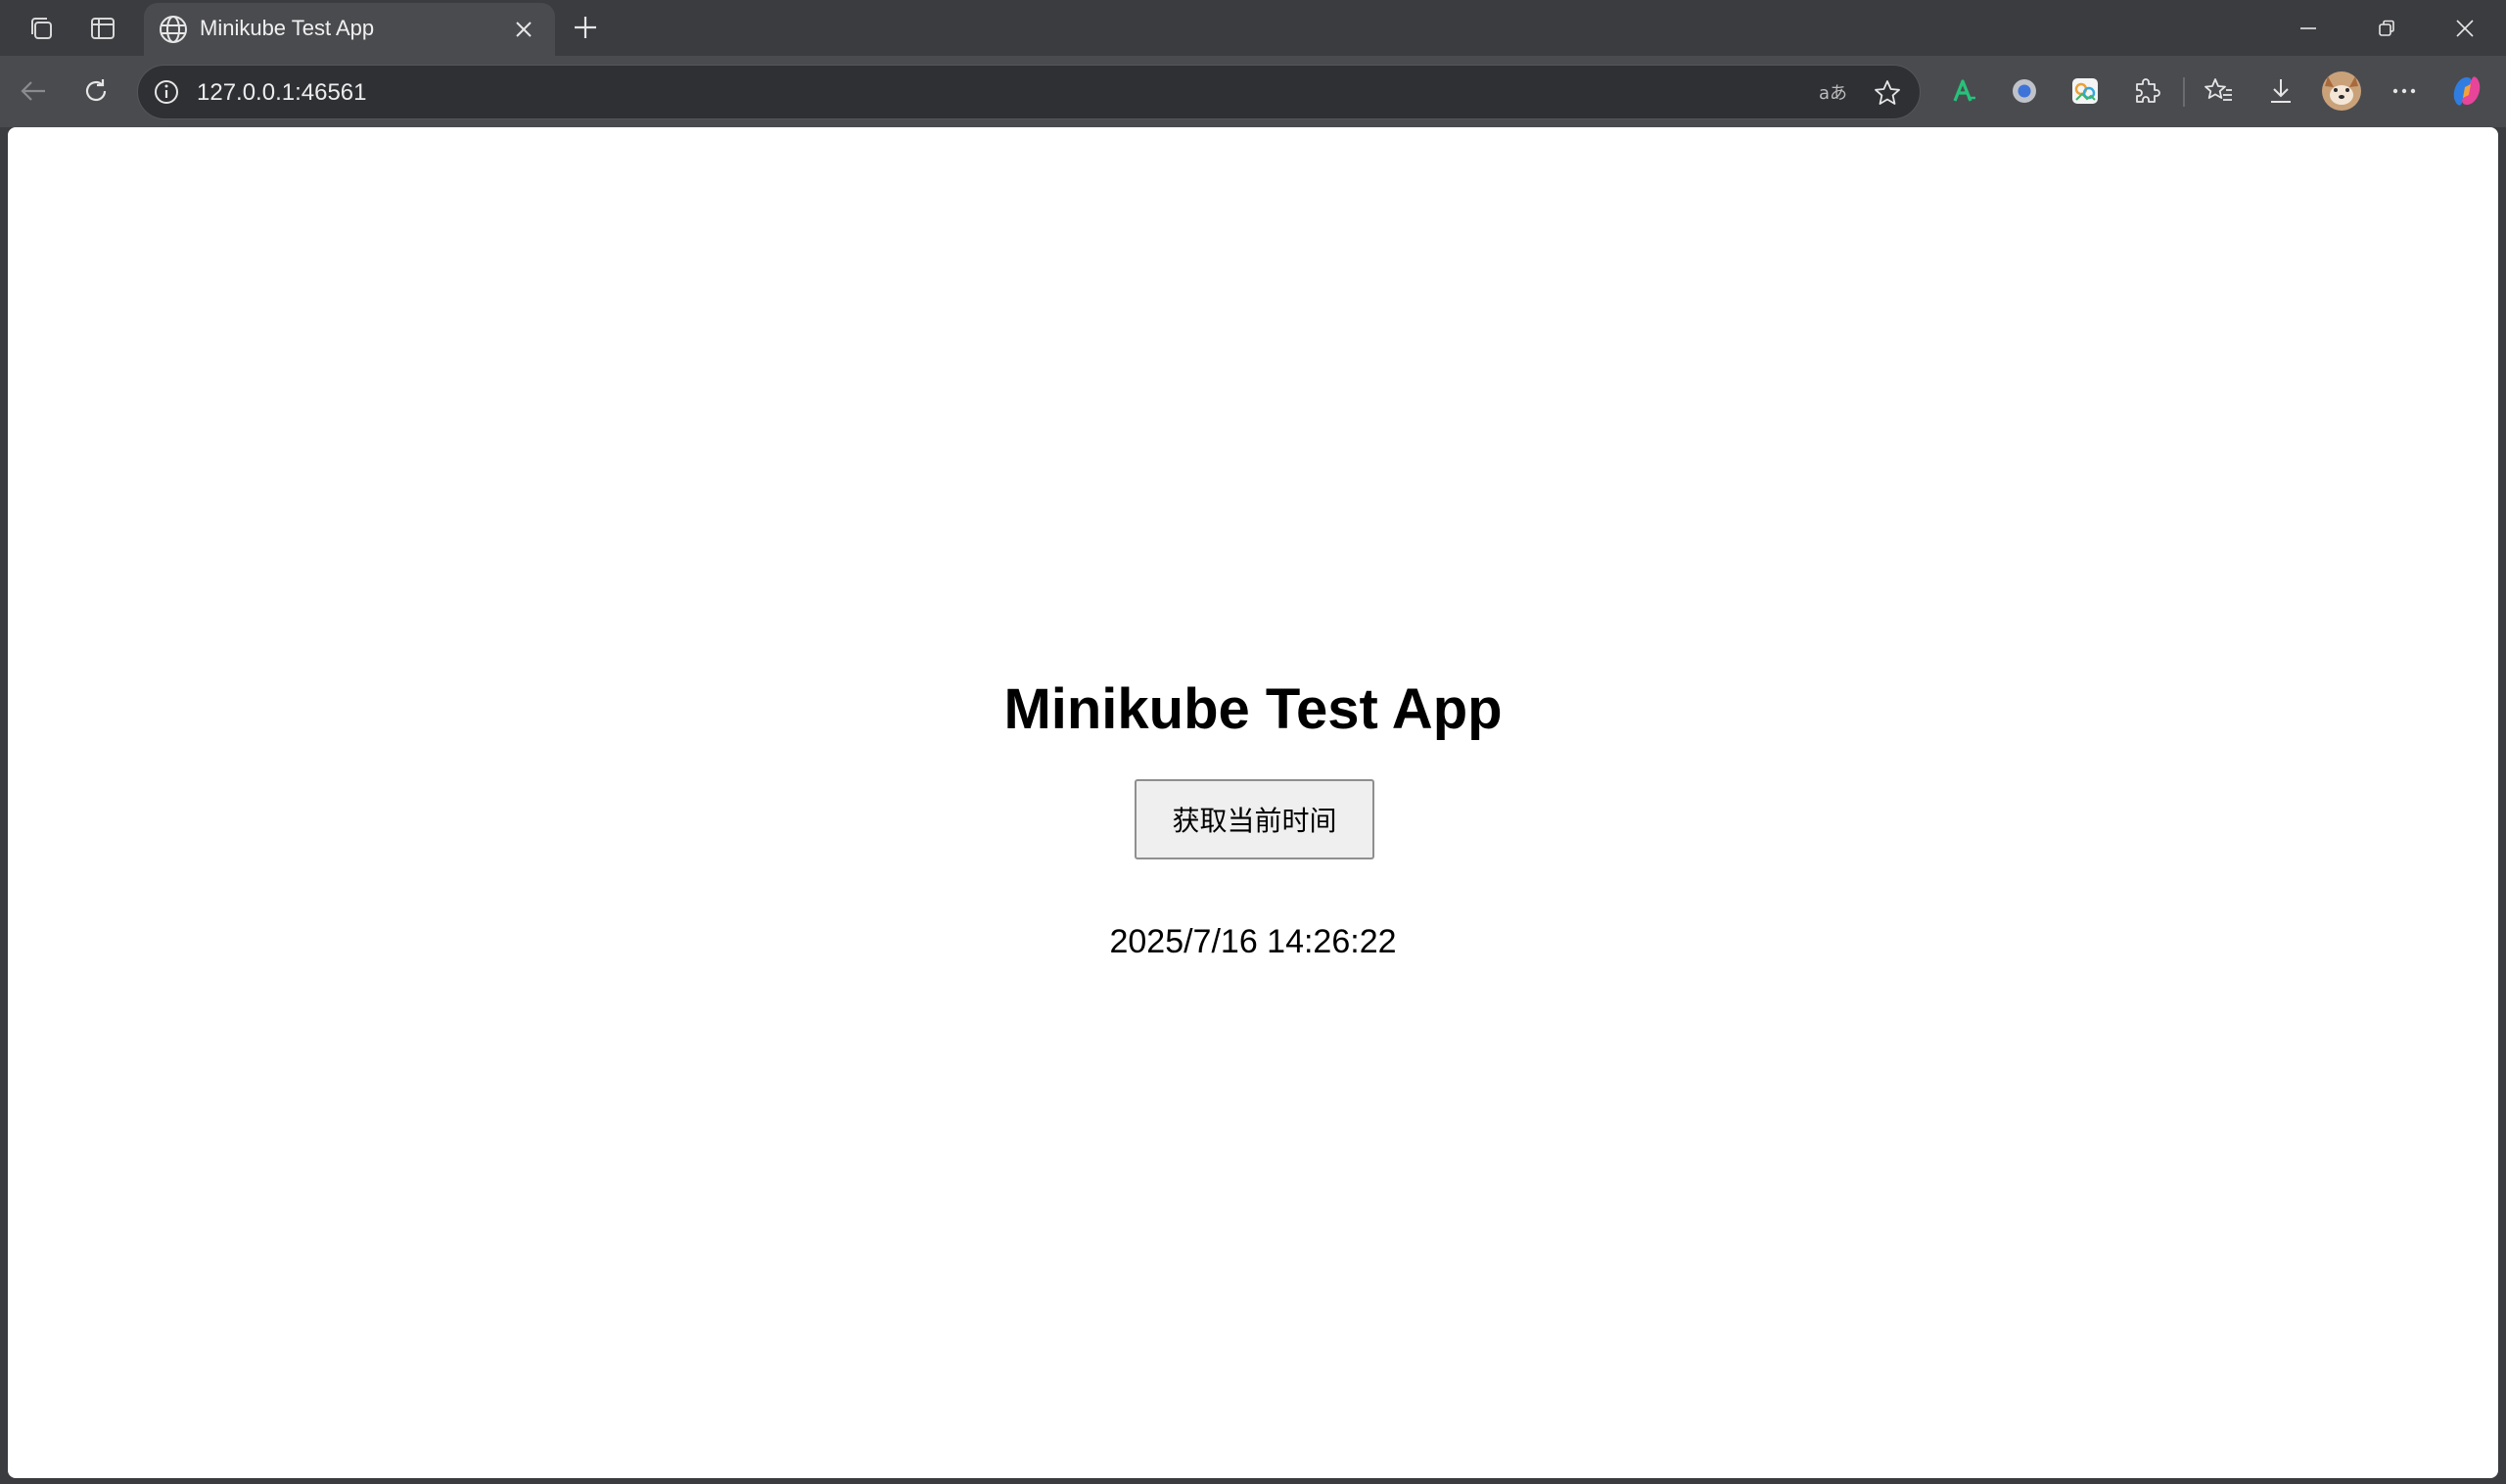  I want to click on avatar, so click(2341, 91).